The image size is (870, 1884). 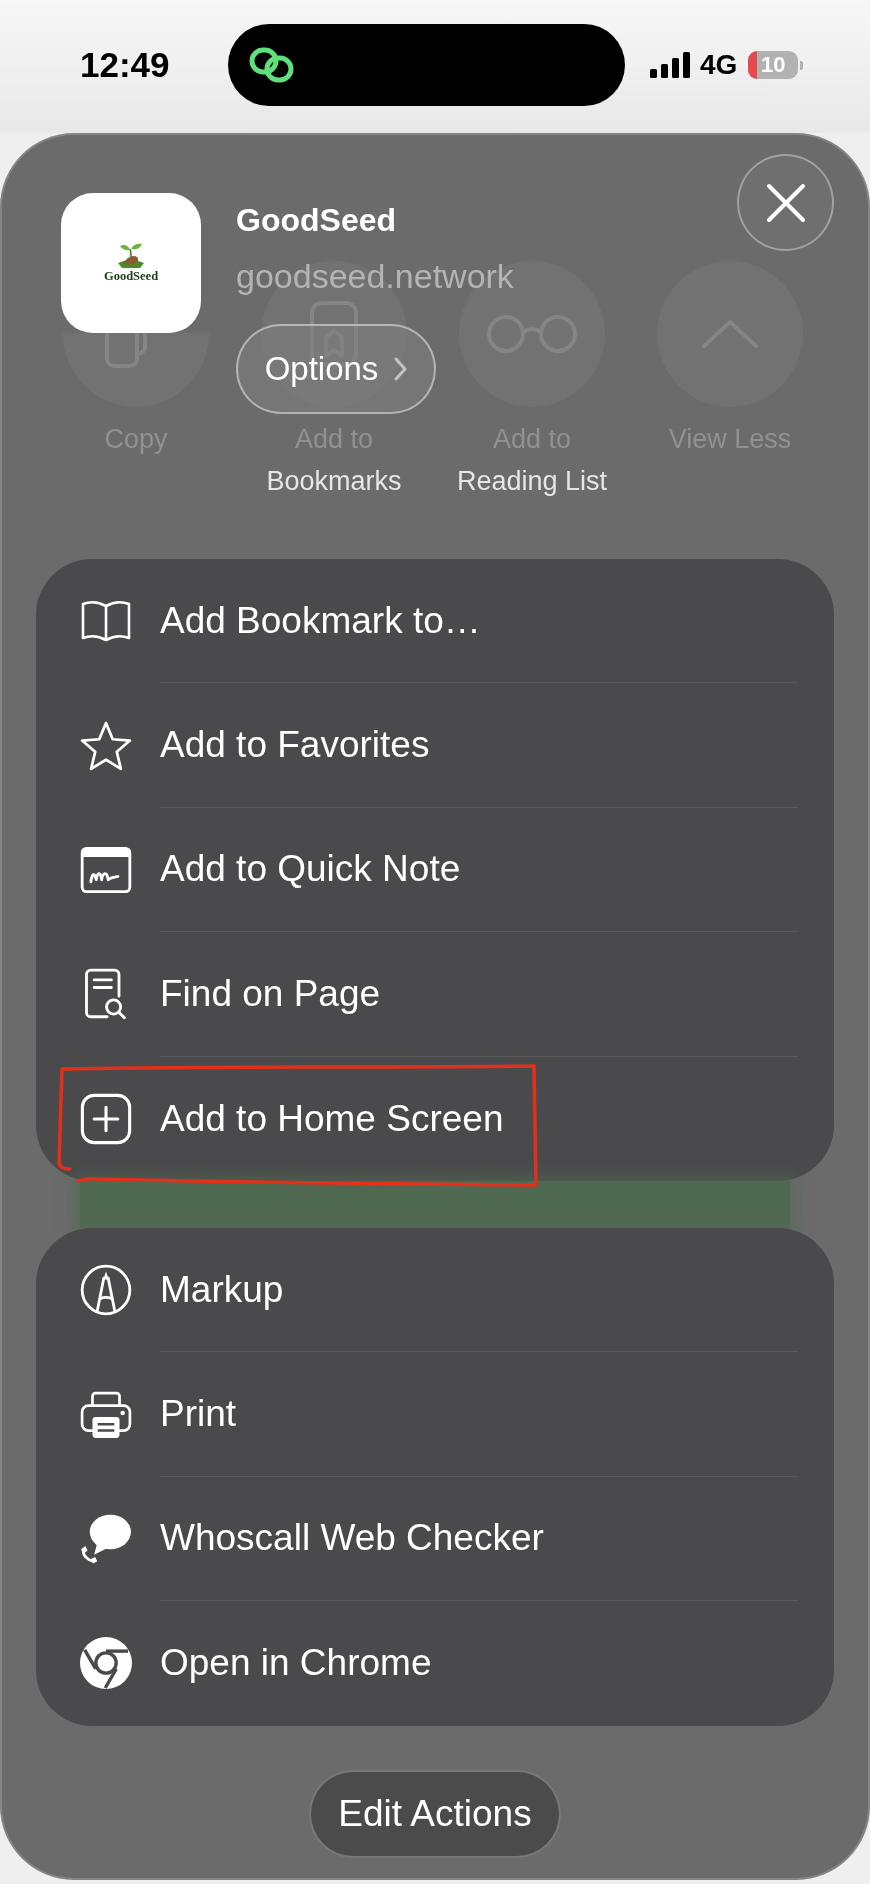 What do you see at coordinates (126, 351) in the screenshot?
I see `copy-icon` at bounding box center [126, 351].